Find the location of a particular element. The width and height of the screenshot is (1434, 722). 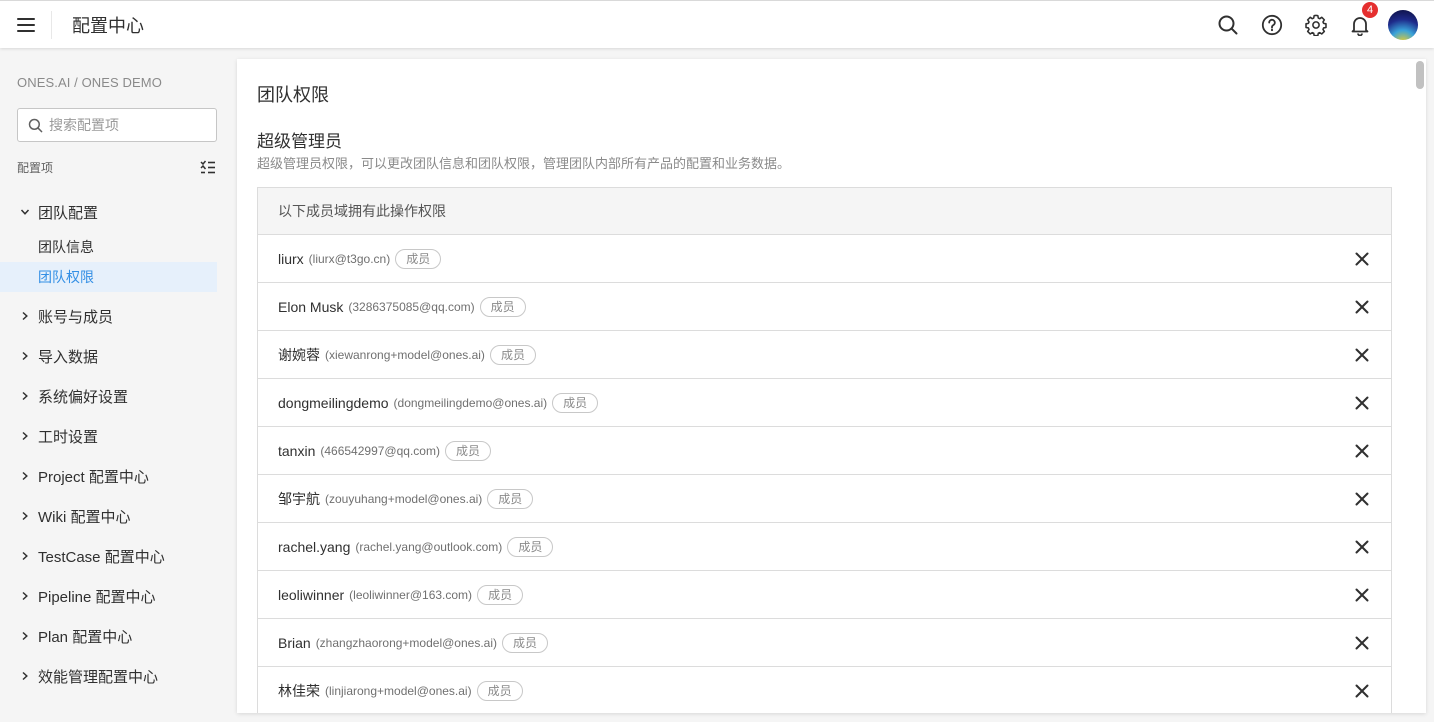

member-name: Brian is located at coordinates (294, 642).